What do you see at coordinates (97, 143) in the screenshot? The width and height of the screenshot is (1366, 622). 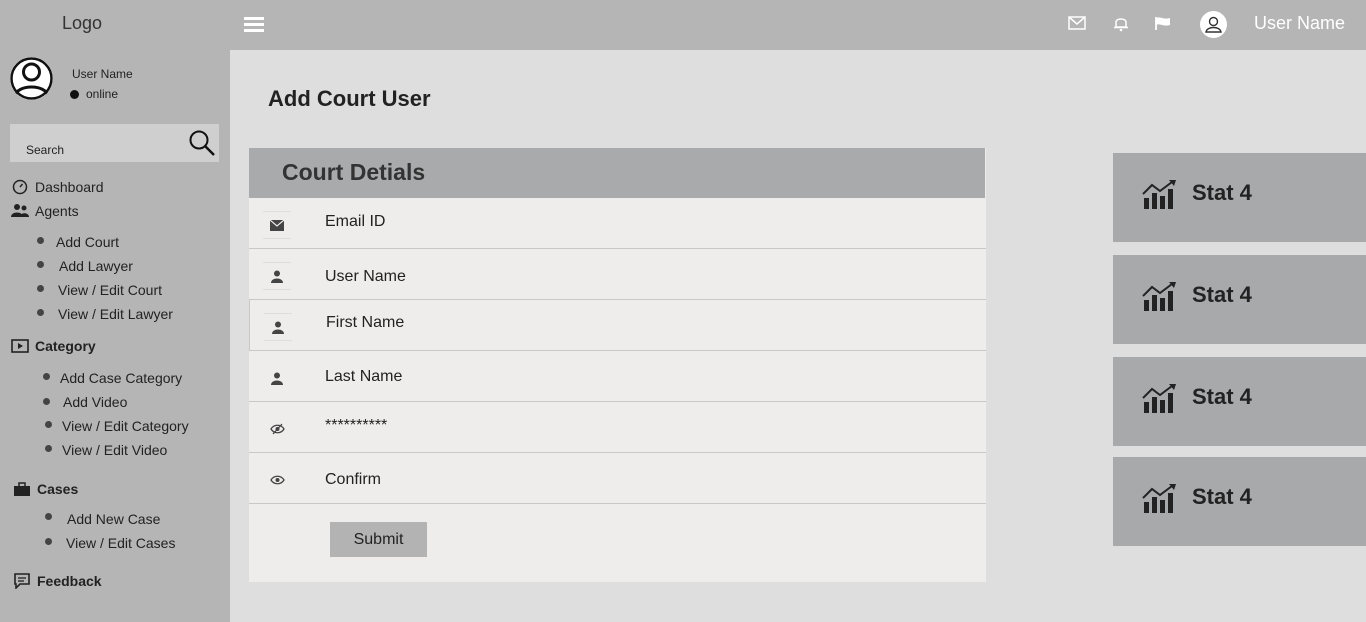 I see `search-input` at bounding box center [97, 143].